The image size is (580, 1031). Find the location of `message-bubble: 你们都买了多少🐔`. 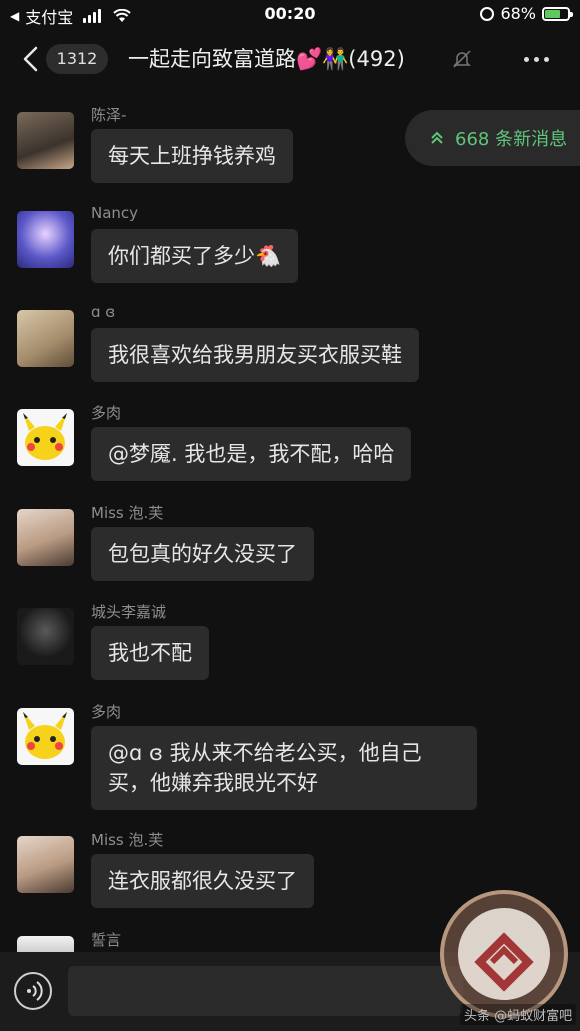

message-bubble: 你们都买了多少🐔 is located at coordinates (195, 256).